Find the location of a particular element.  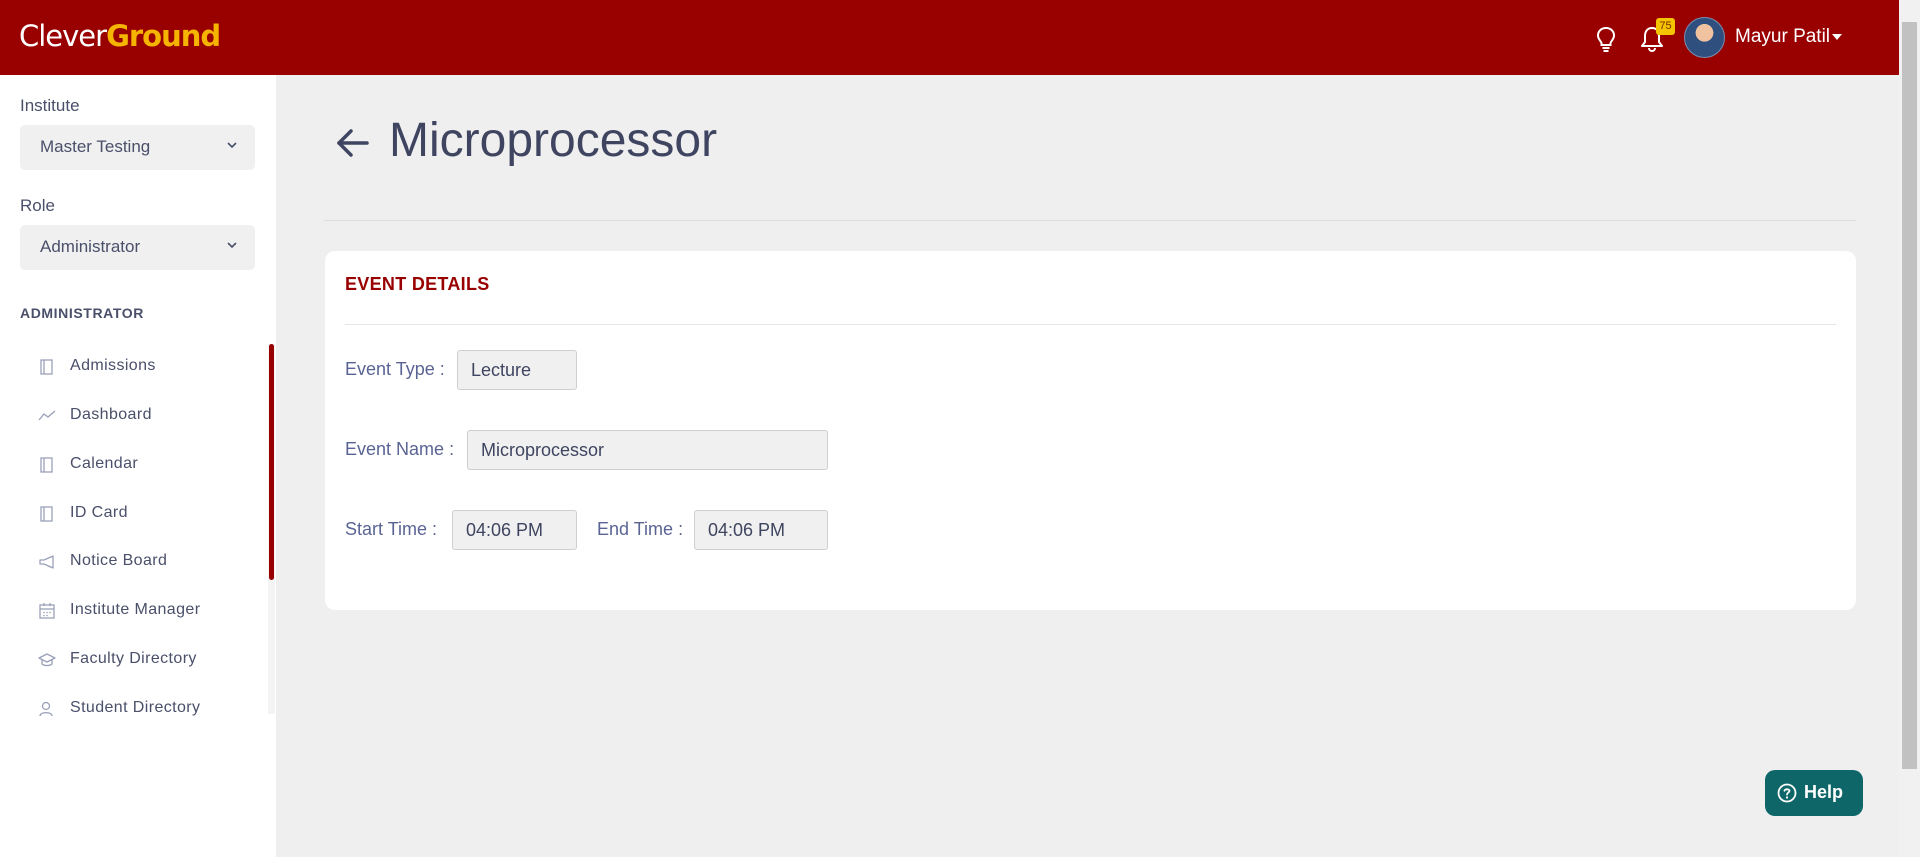

calendar-grid-icon is located at coordinates (47, 611).